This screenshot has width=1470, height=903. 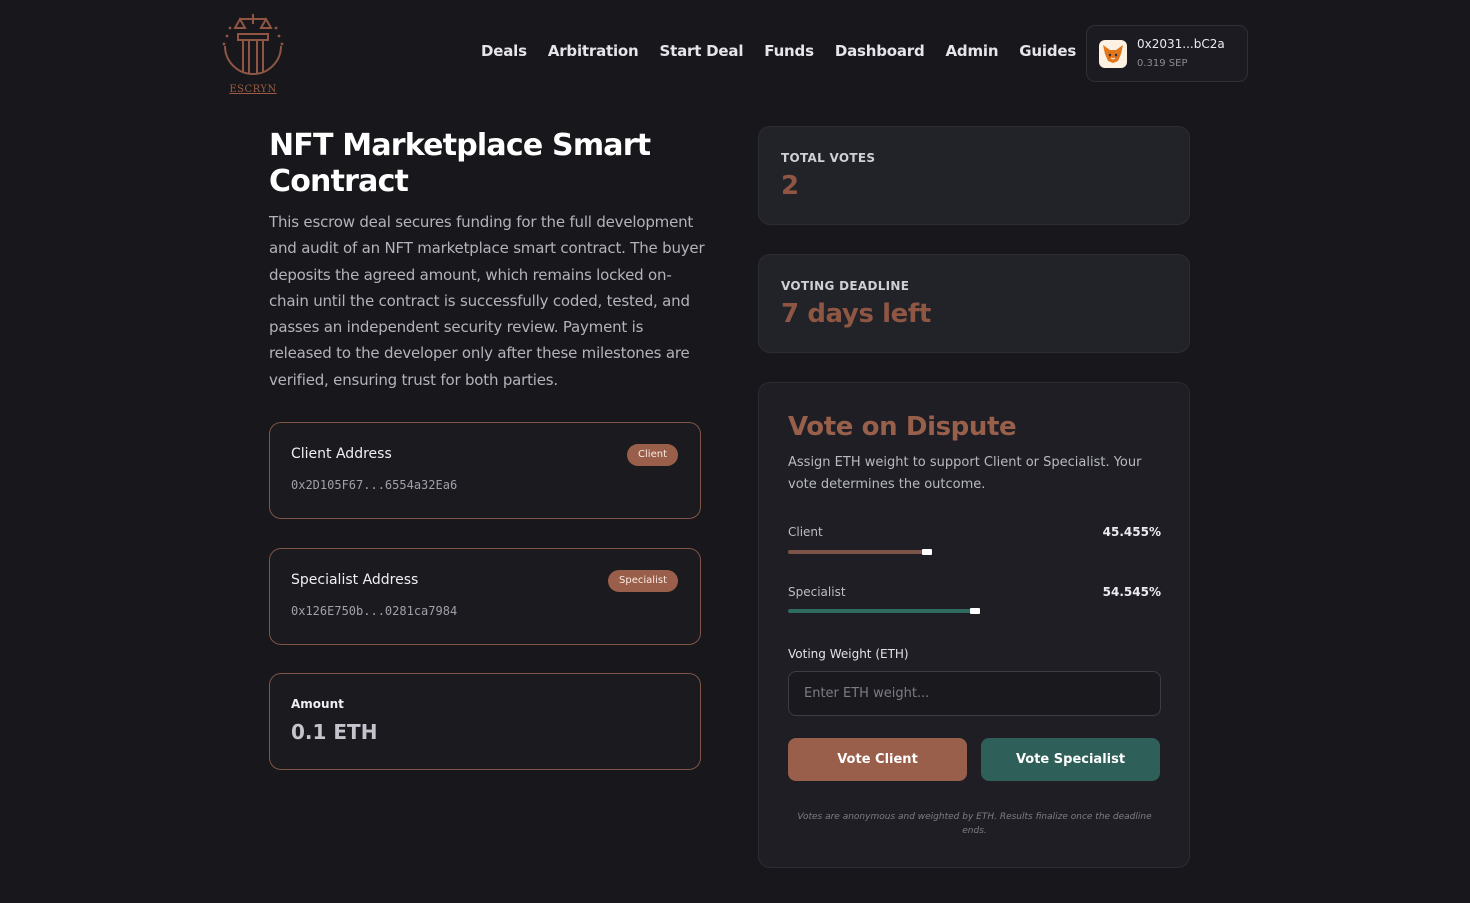 What do you see at coordinates (974, 693) in the screenshot?
I see `voting-weight-input` at bounding box center [974, 693].